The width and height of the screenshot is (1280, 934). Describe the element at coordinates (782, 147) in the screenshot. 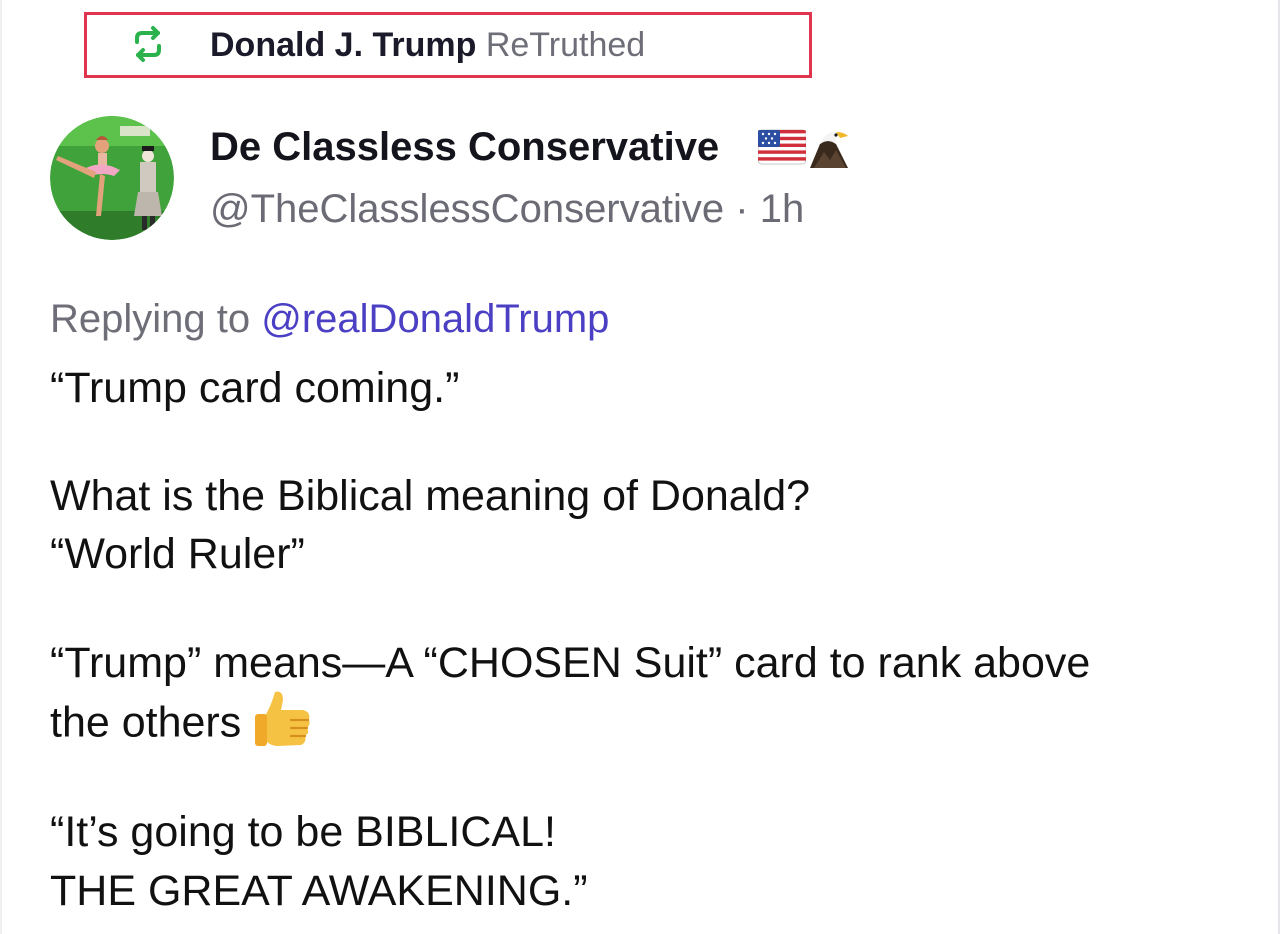

I see `us-flag-icon` at that location.